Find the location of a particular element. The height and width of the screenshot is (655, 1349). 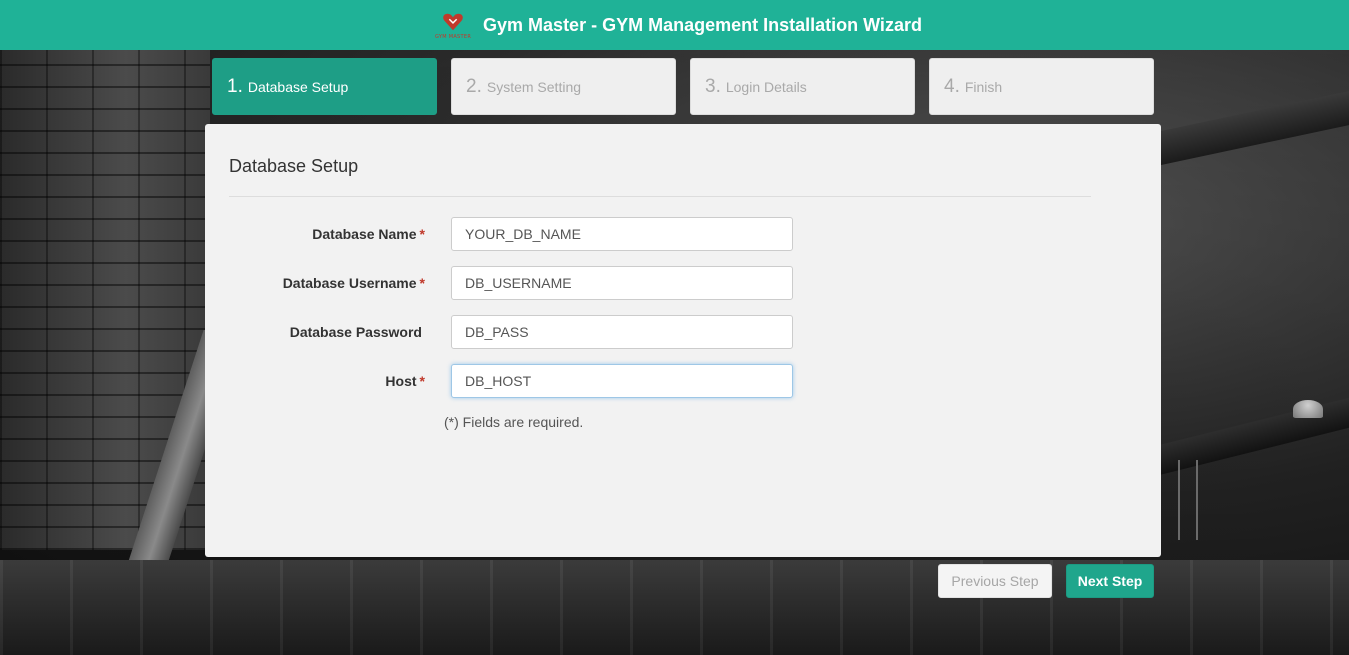

step-login-details: 3. Login Details is located at coordinates (802, 86).